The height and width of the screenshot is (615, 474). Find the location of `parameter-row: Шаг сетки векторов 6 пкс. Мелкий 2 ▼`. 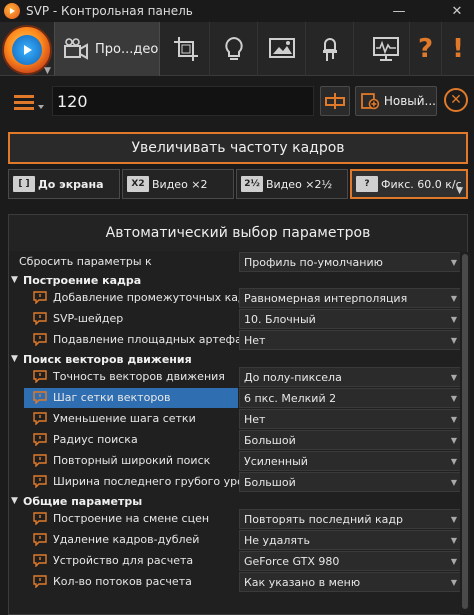

parameter-row: Шаг сетки векторов 6 пкс. Мелкий 2 ▼ is located at coordinates (235, 398).